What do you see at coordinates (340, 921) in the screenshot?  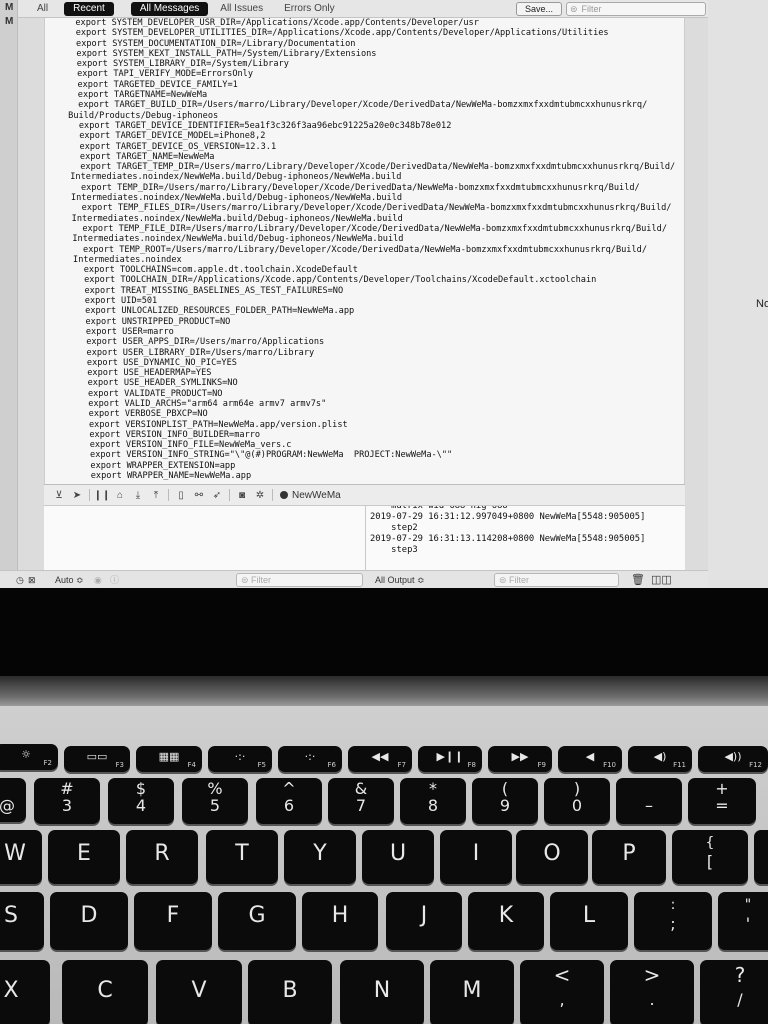 I see `key-h: H` at bounding box center [340, 921].